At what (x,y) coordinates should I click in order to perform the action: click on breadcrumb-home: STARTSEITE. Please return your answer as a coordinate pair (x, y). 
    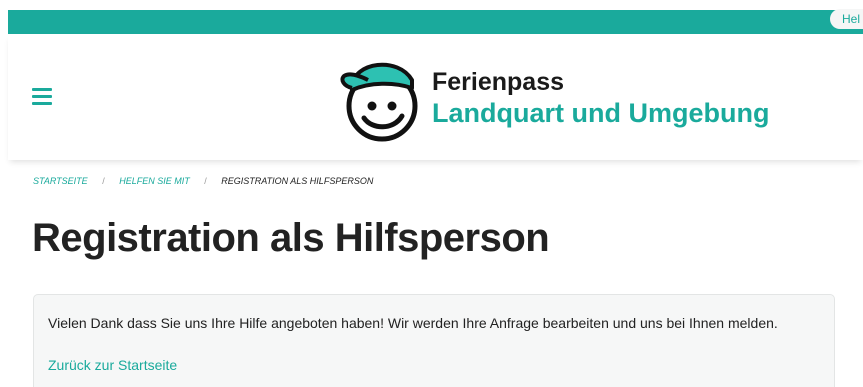
    Looking at the image, I should click on (60, 181).